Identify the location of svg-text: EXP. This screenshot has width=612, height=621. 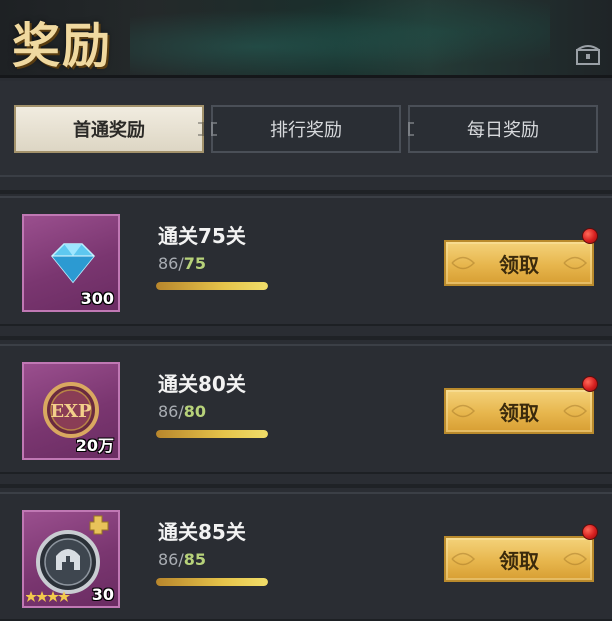
(71, 411).